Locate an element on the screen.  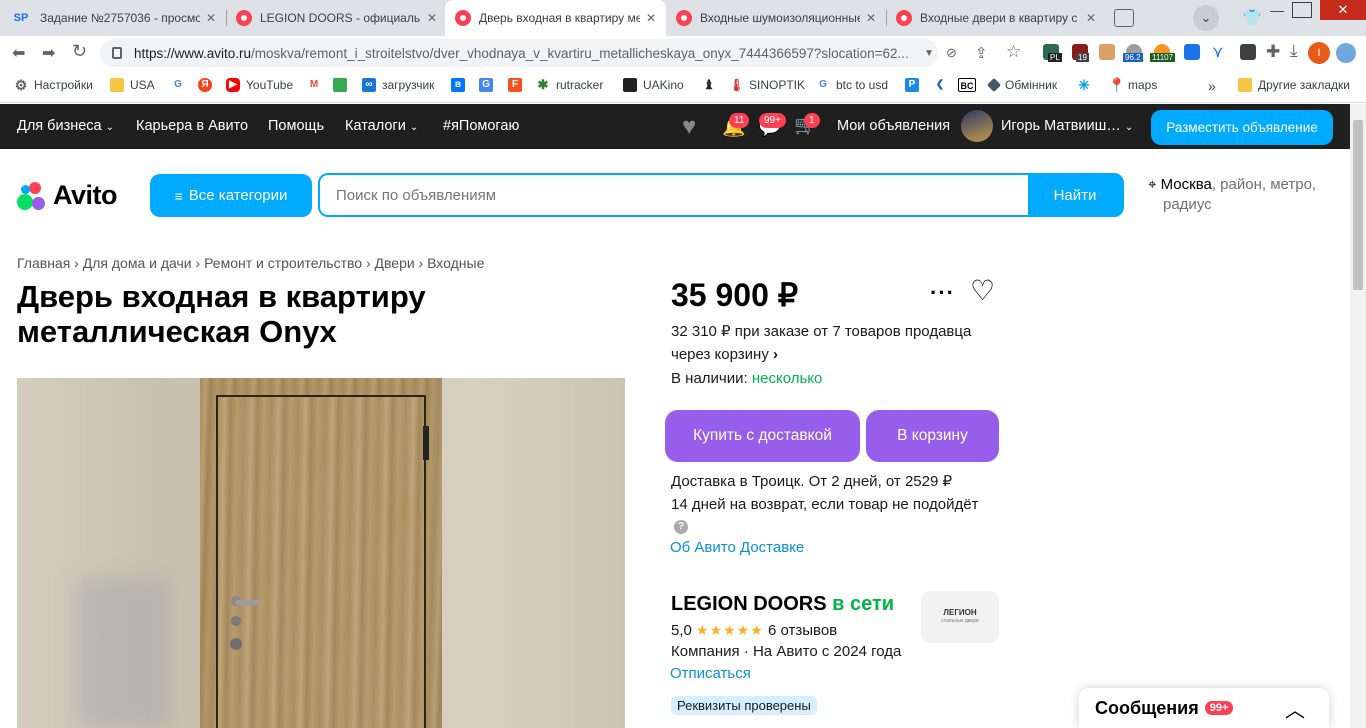
blocked-icon: ⊘ is located at coordinates (951, 53).